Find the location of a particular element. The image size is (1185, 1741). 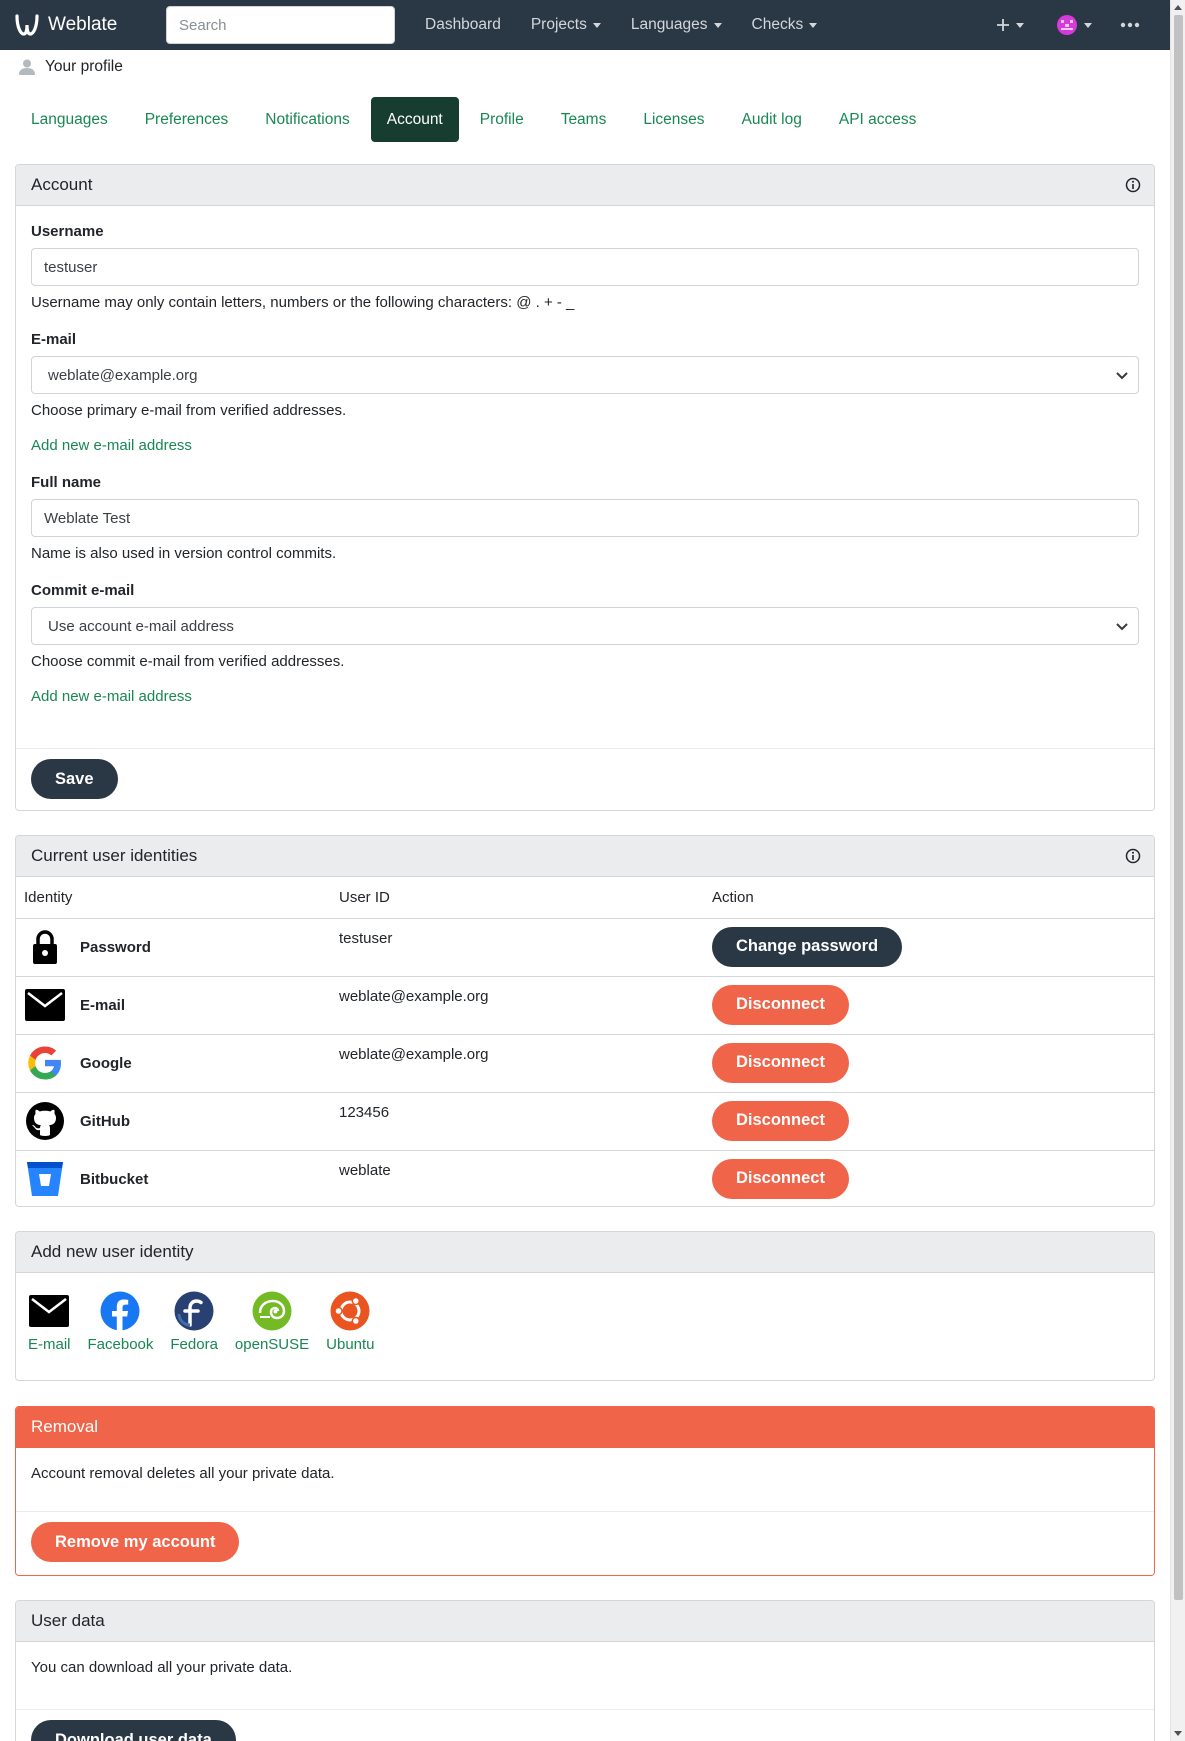

page-scrollbar is located at coordinates (1177, 870).